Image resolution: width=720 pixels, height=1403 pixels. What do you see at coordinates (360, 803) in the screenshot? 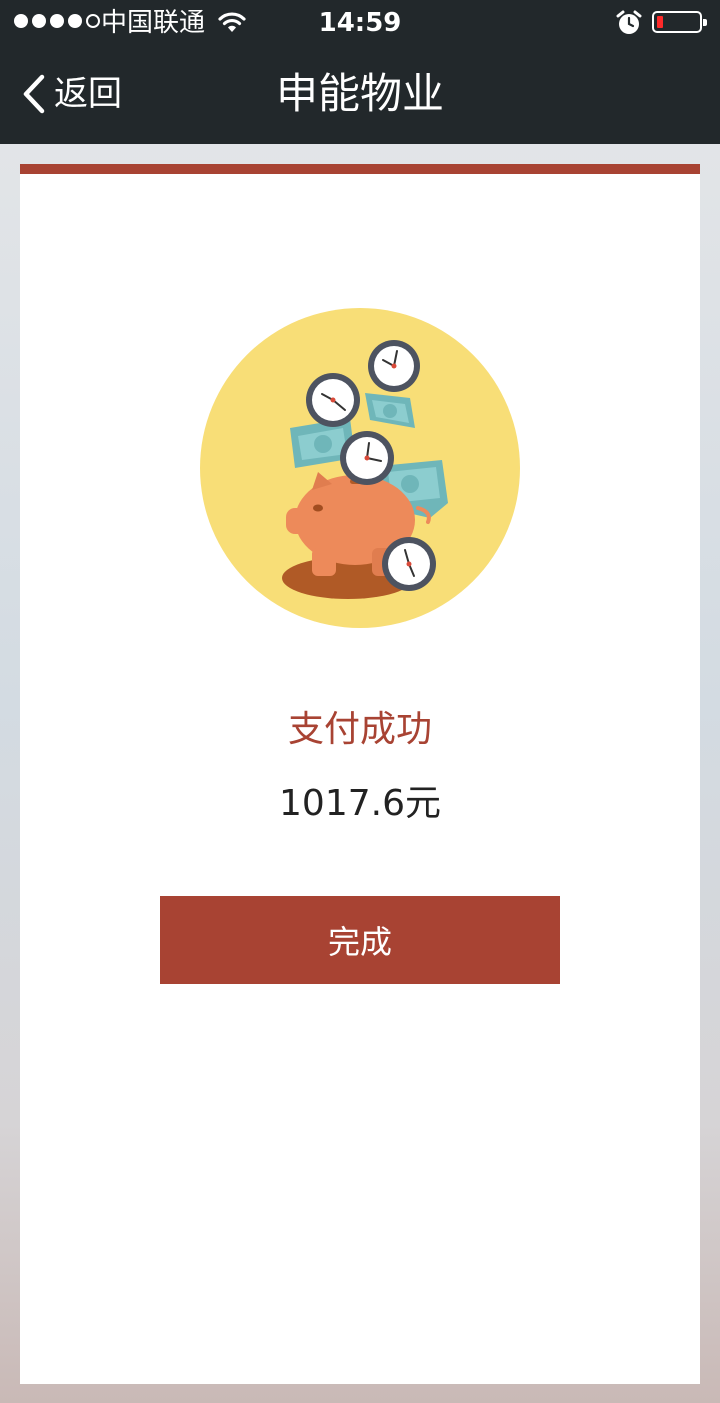
I see `payment-amount: 1017.6元` at bounding box center [360, 803].